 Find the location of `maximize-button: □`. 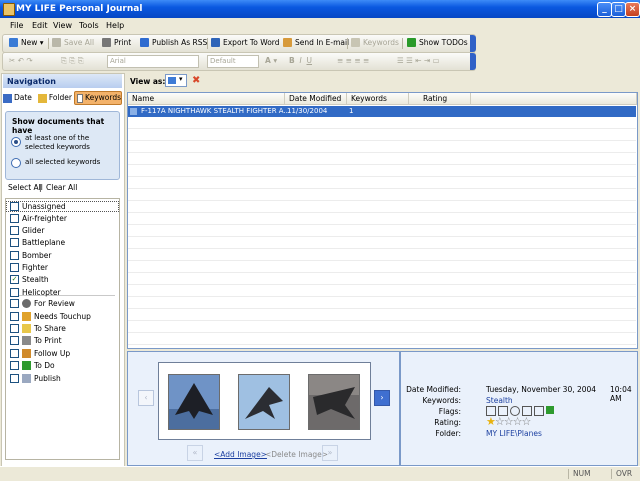

maximize-button: □ is located at coordinates (618, 9).